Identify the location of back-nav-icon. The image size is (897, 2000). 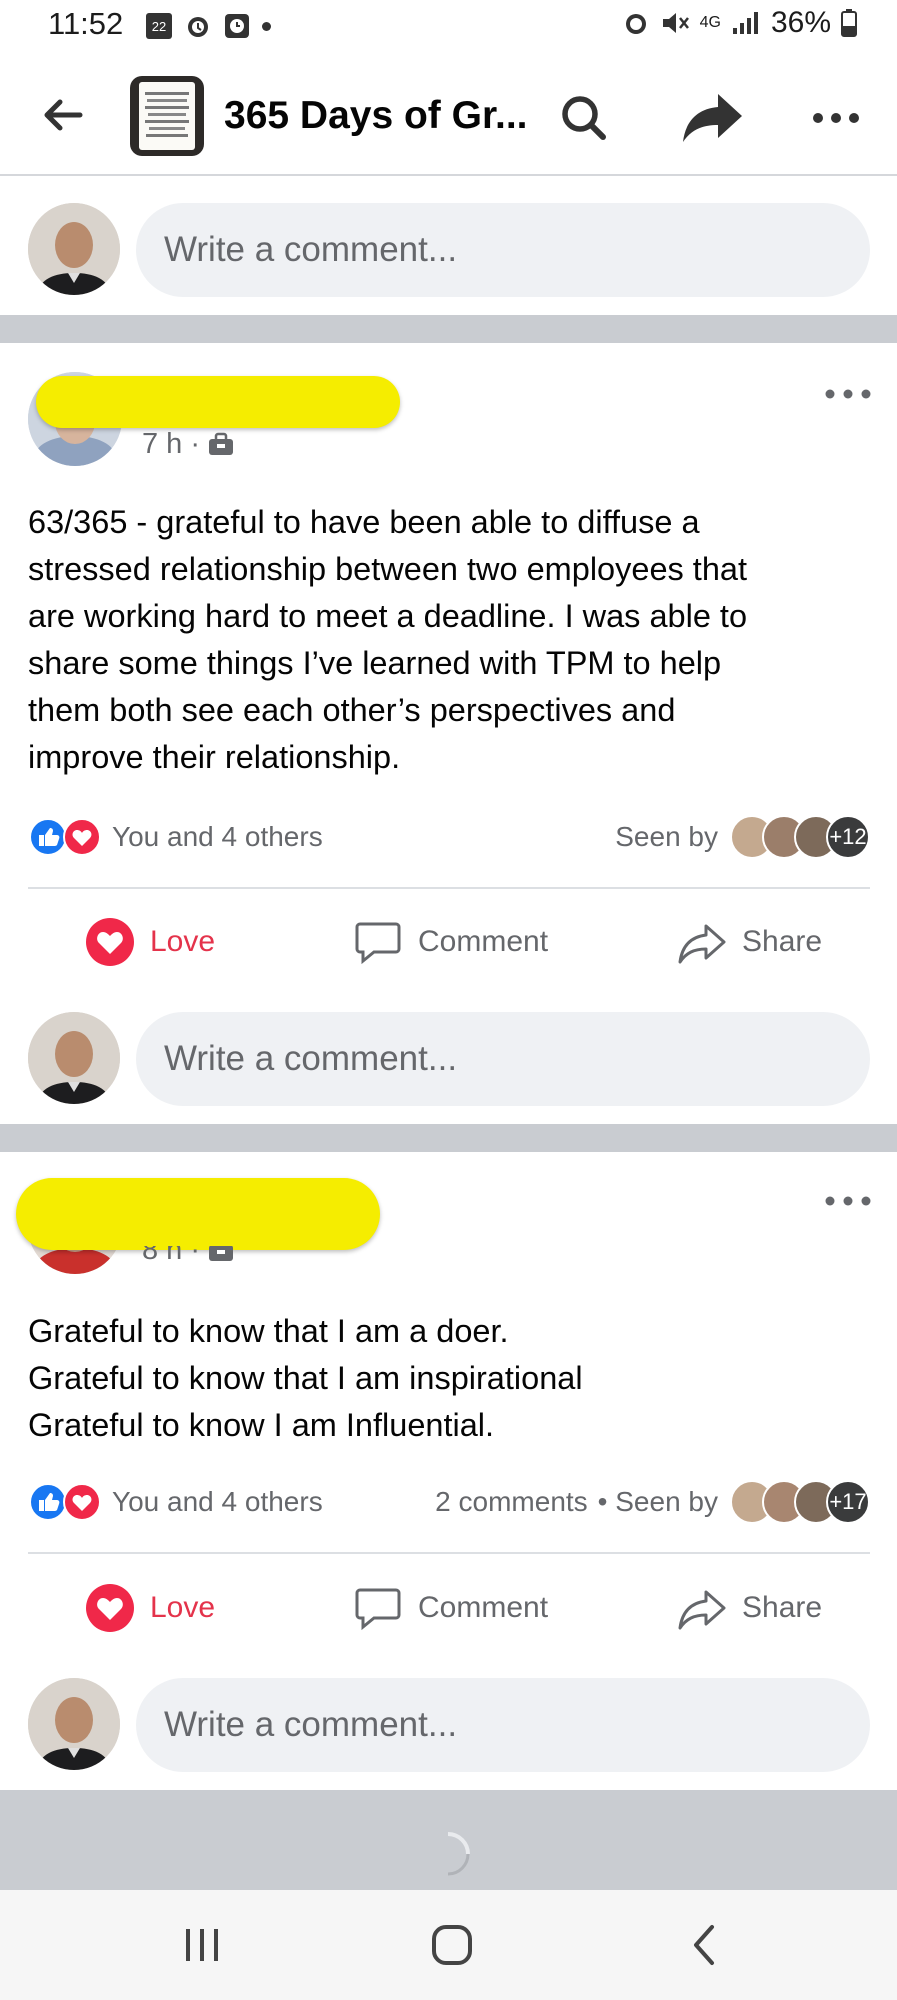
(703, 1945).